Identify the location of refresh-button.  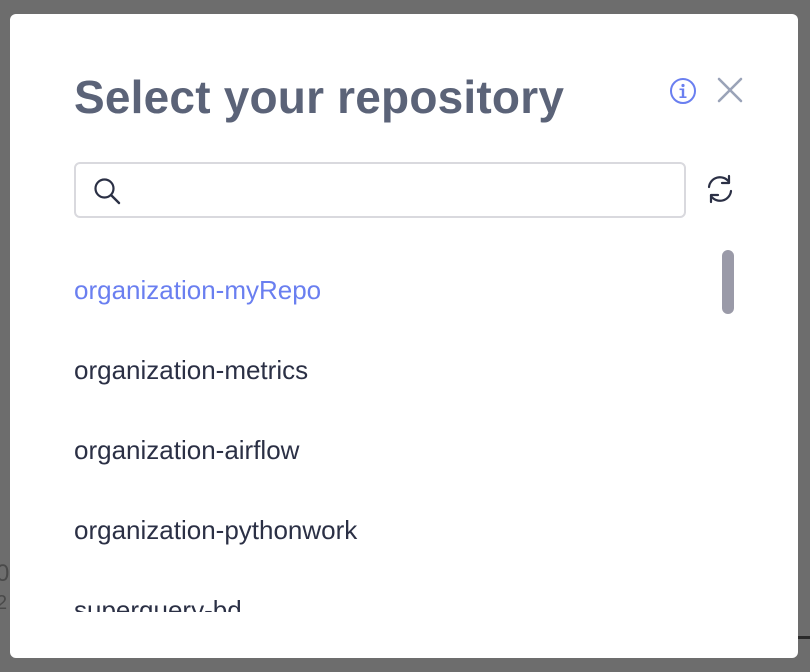
(720, 189).